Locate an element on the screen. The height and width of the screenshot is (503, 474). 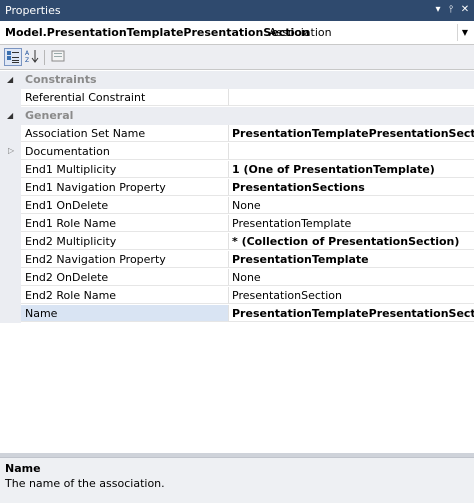
window-title: Properties is located at coordinates (33, 10).